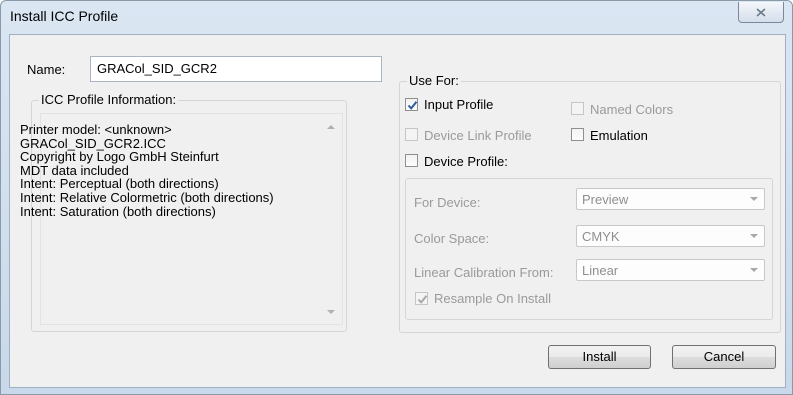  I want to click on for-device-value: Preview, so click(605, 199).